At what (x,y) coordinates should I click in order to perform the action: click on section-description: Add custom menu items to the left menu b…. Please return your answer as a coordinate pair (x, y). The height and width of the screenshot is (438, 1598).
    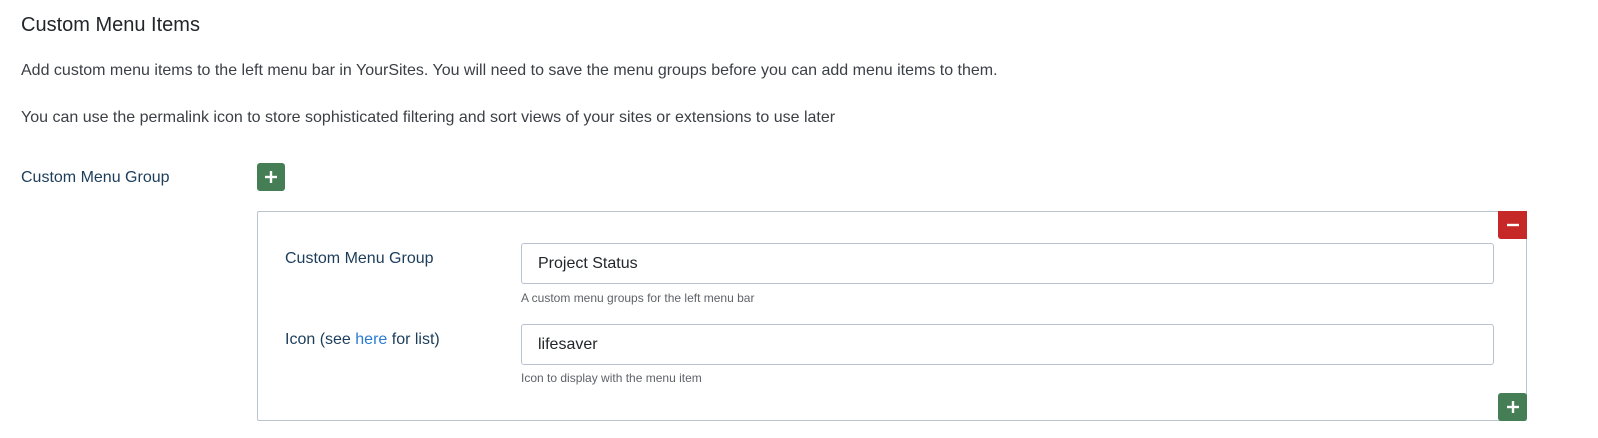
    Looking at the image, I should click on (509, 70).